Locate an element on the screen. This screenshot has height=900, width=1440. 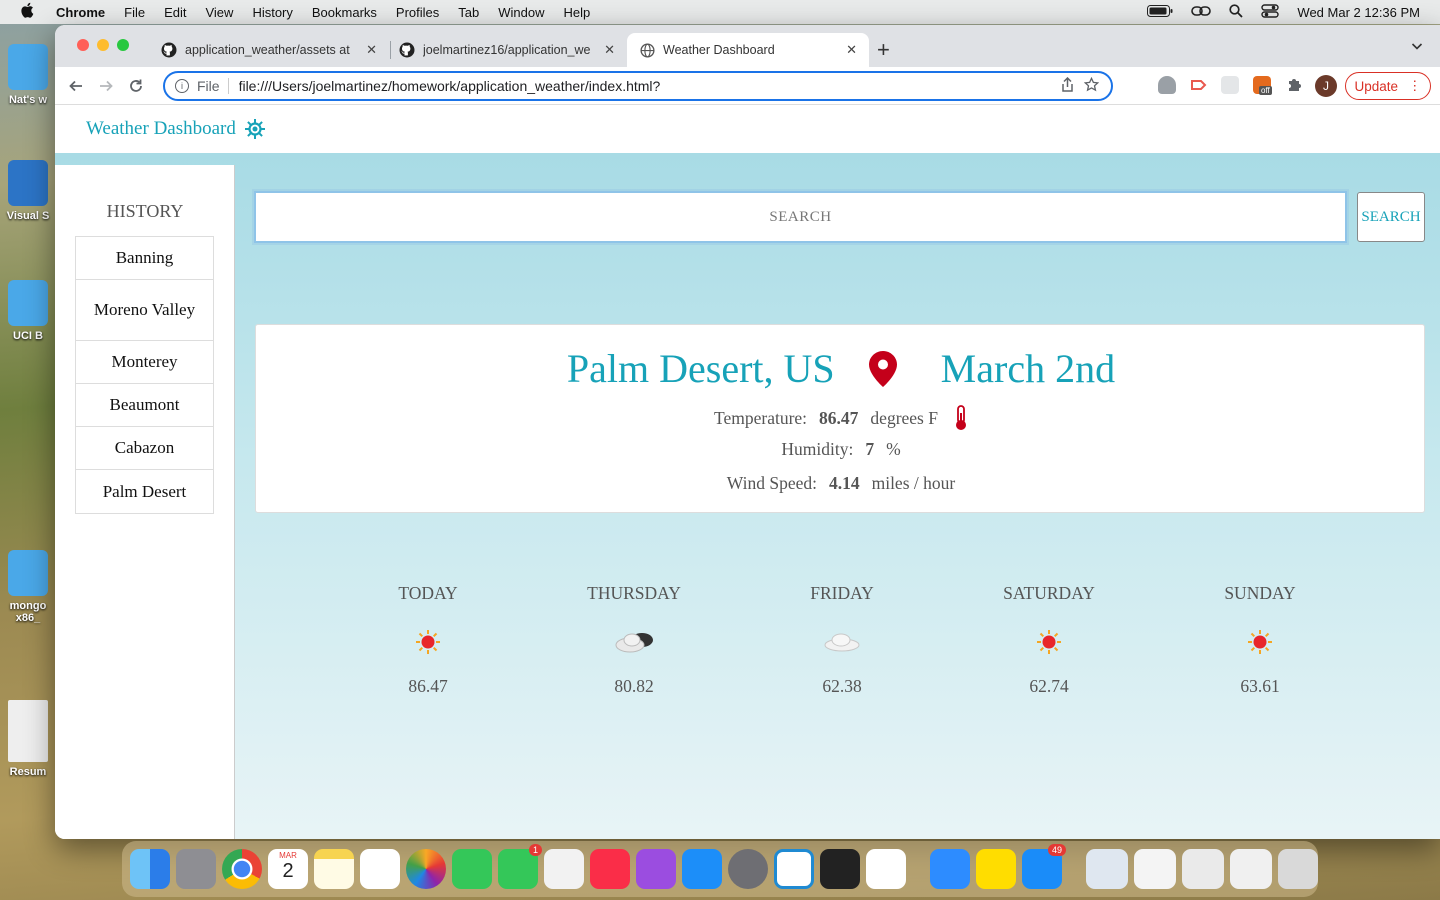
finder-icon is located at coordinates (150, 869).